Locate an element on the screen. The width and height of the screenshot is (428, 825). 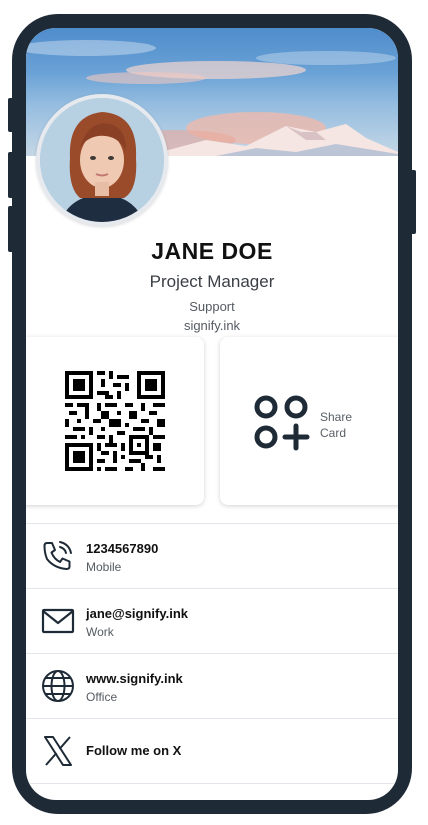
contact-website-value: www.signify.ink is located at coordinates (134, 678).